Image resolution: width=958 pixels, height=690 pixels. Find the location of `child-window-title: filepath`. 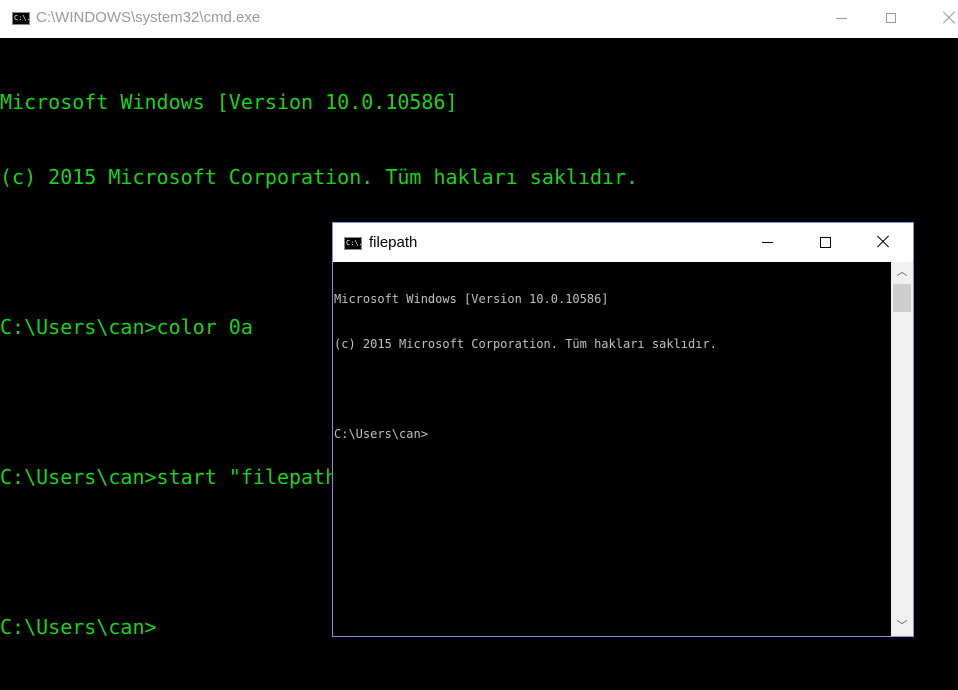

child-window-title: filepath is located at coordinates (393, 242).